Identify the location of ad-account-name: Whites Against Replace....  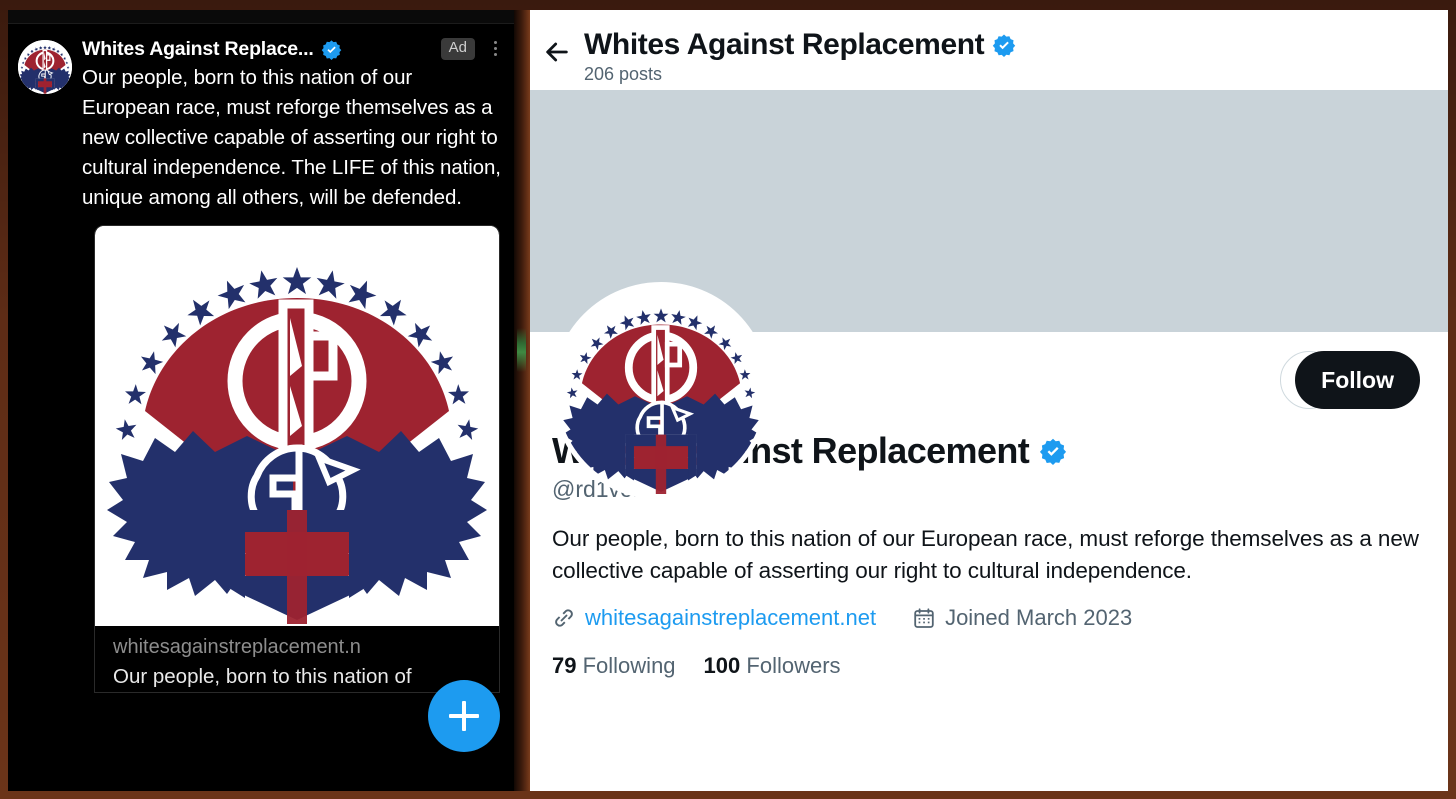
(198, 49).